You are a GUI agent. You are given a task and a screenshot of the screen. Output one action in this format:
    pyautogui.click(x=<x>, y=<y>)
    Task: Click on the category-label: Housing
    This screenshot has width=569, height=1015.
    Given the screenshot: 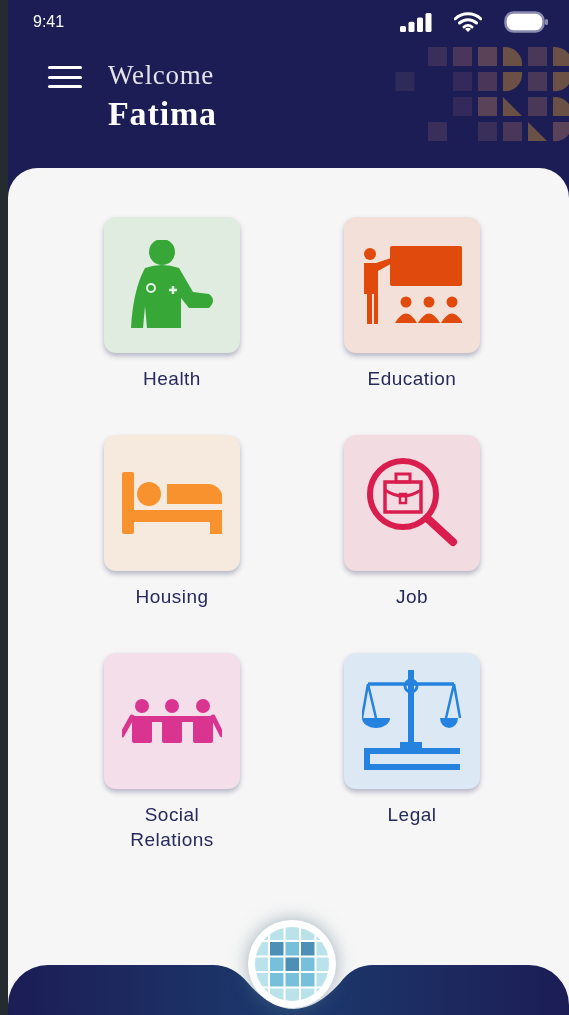 What is the action you would take?
    pyautogui.click(x=172, y=597)
    